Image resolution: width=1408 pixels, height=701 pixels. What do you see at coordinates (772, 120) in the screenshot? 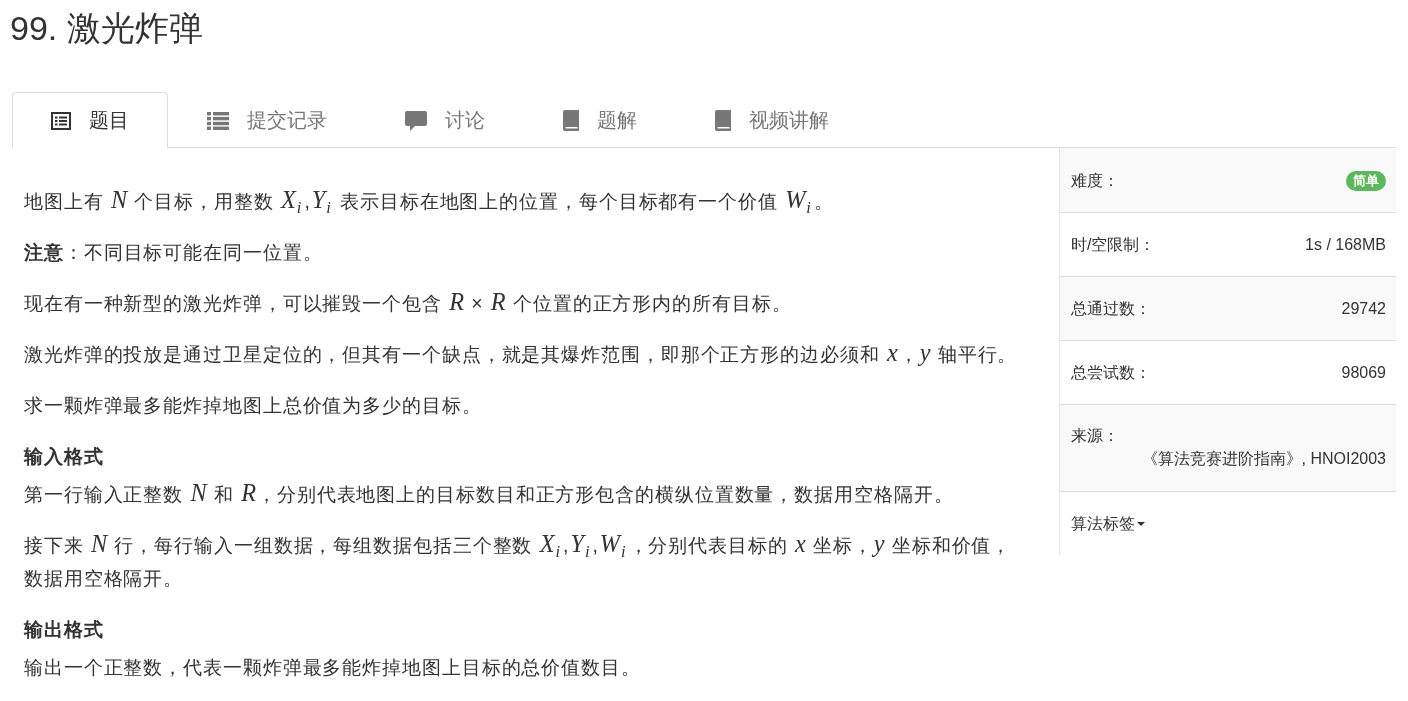
I see `tab: 视频讲解` at bounding box center [772, 120].